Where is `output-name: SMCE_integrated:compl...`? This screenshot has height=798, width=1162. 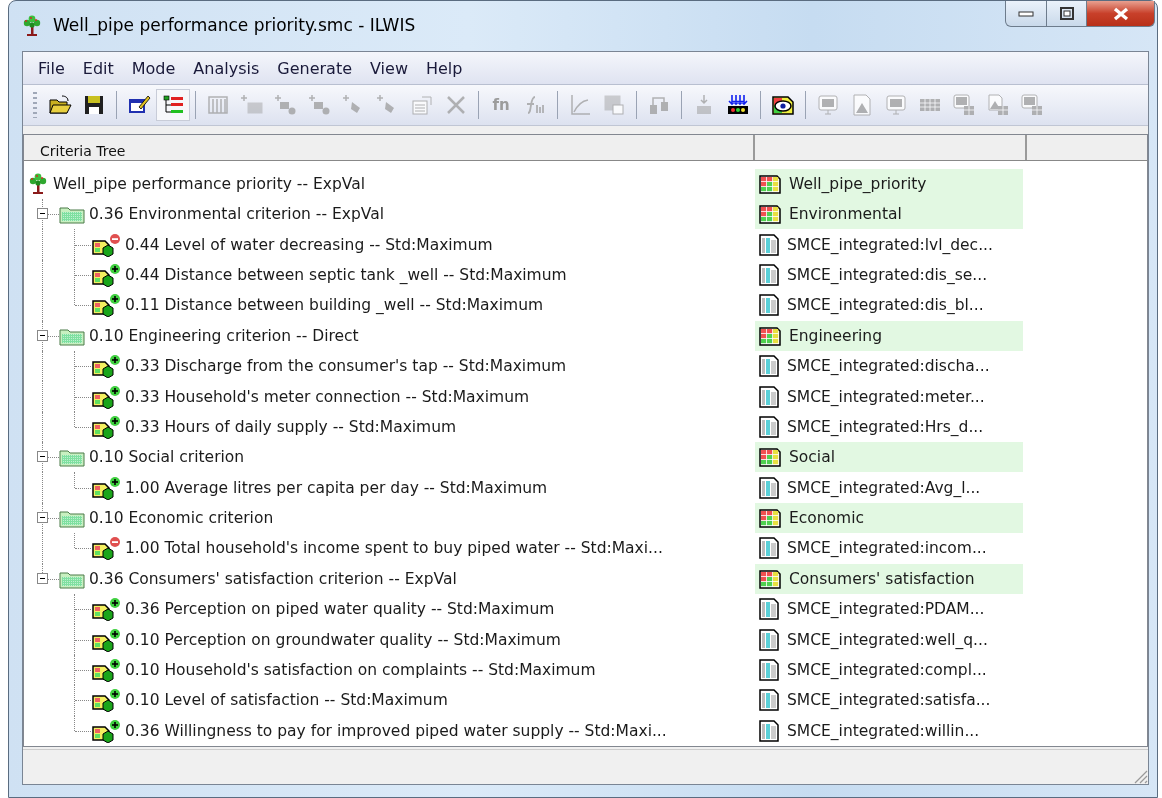 output-name: SMCE_integrated:compl... is located at coordinates (887, 670).